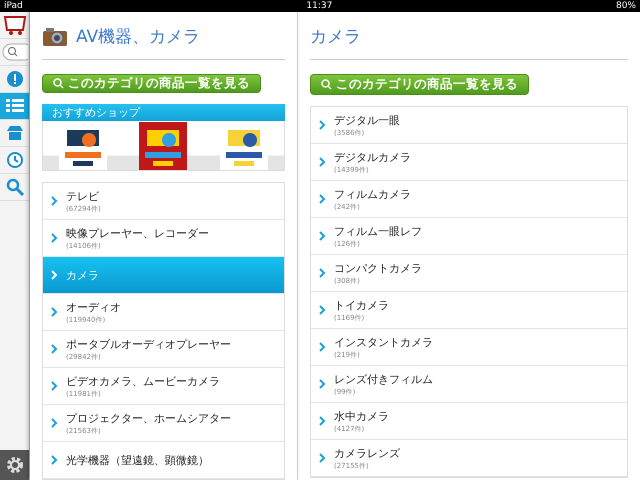  Describe the element at coordinates (335, 37) in the screenshot. I see `panel-title: カメラ` at that location.